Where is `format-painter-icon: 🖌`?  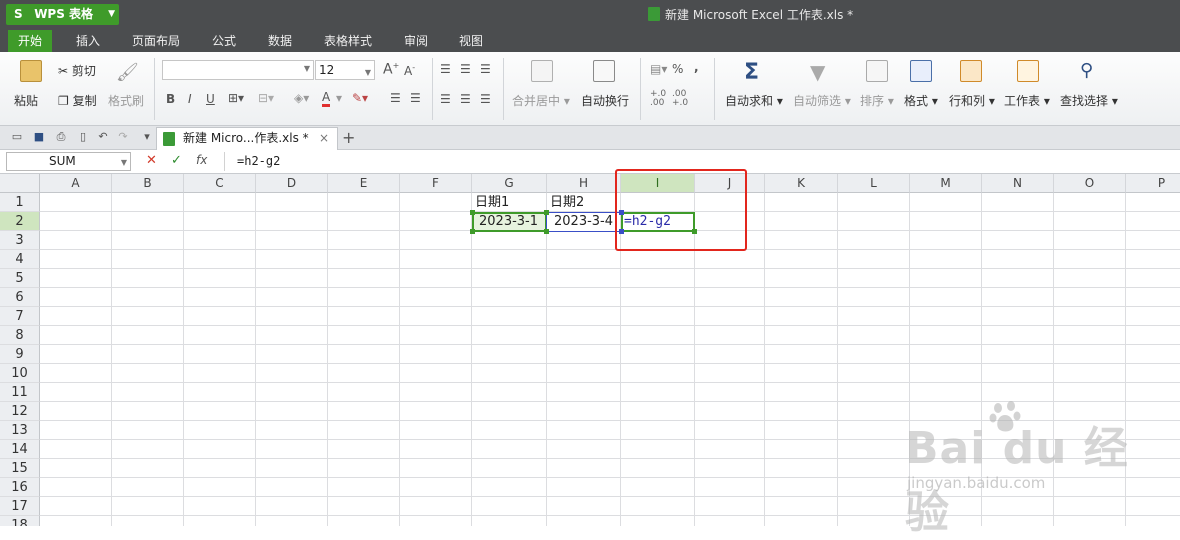
format-painter-icon: 🖌 is located at coordinates (127, 72).